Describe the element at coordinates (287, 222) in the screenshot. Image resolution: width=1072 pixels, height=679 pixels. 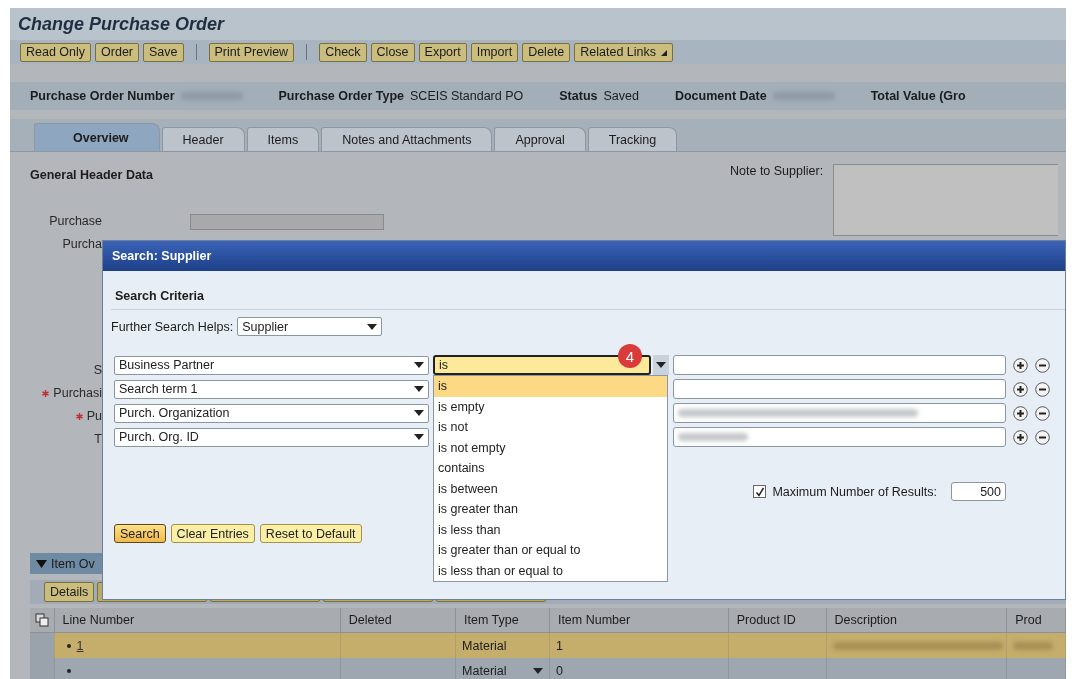
I see `input-field` at that location.